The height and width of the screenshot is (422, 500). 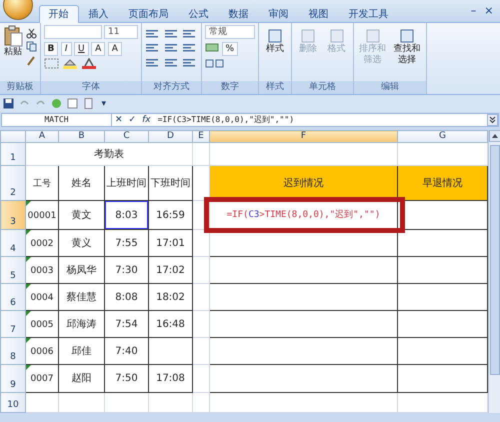 I want to click on brush-icon, so click(x=31, y=60).